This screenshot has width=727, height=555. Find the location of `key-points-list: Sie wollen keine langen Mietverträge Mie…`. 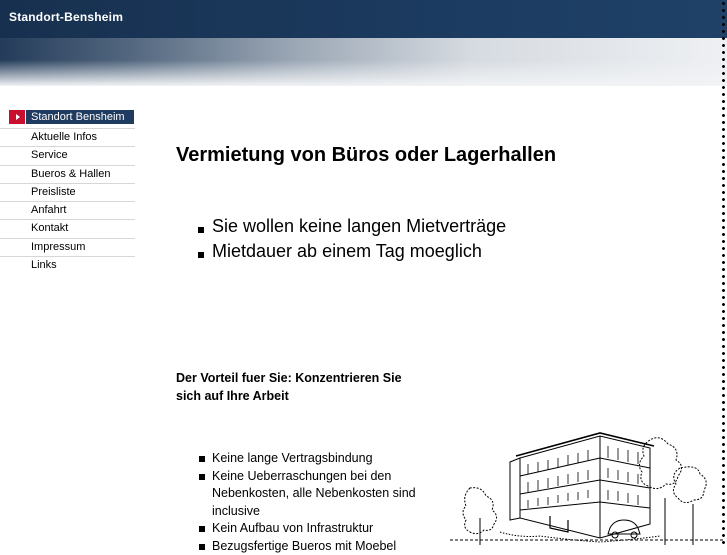

key-points-list: Sie wollen keine langen Mietverträge Mie… is located at coordinates (352, 241).